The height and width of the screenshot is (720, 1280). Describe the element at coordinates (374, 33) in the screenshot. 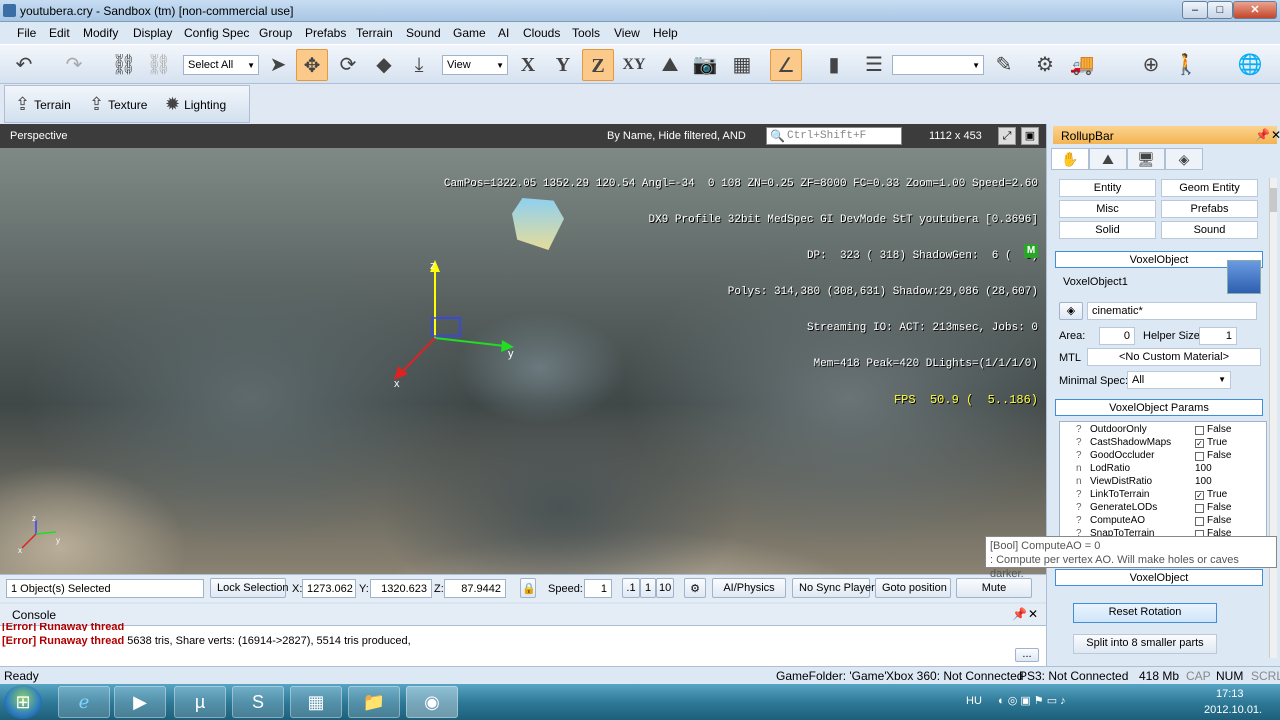

I see `menu-terrain: Terrain` at that location.